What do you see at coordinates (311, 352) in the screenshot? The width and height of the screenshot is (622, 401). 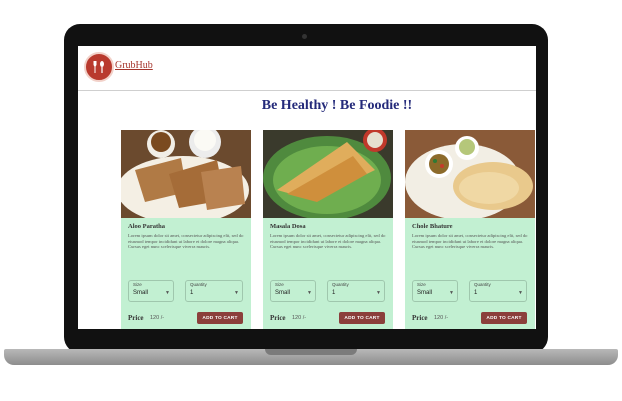 I see `laptop-notch` at bounding box center [311, 352].